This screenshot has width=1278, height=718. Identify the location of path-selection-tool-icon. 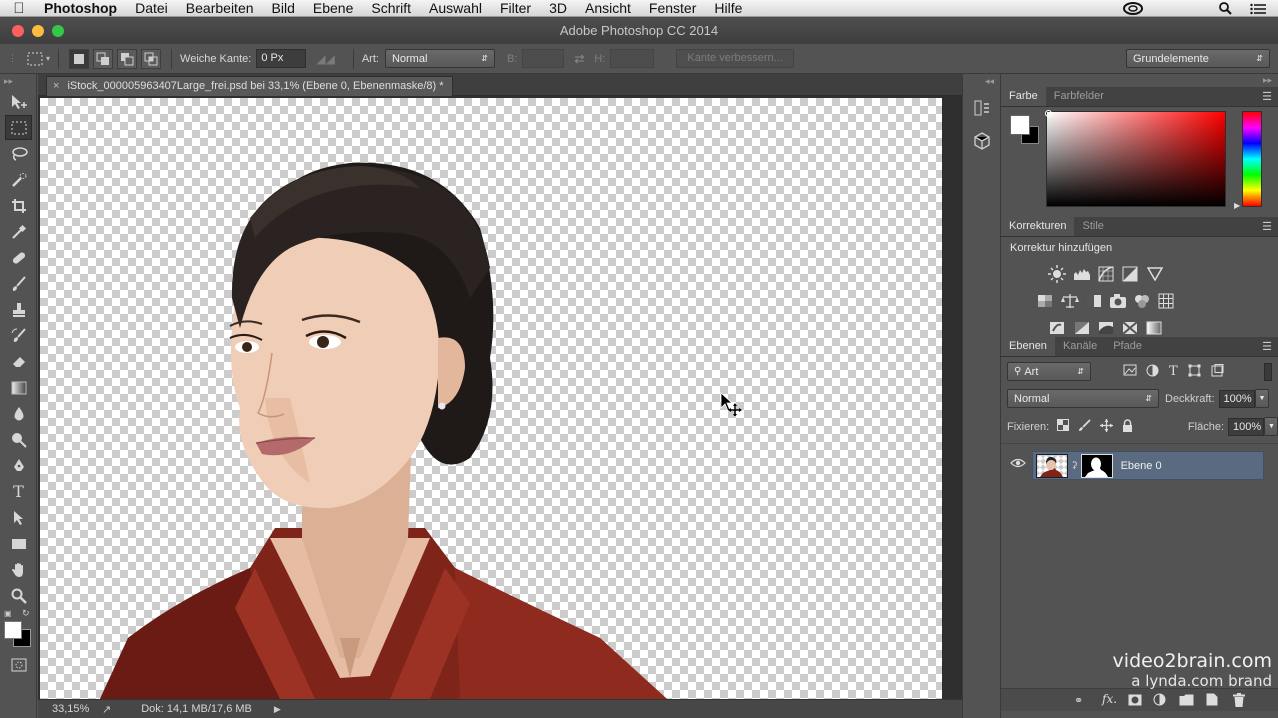
(18, 517).